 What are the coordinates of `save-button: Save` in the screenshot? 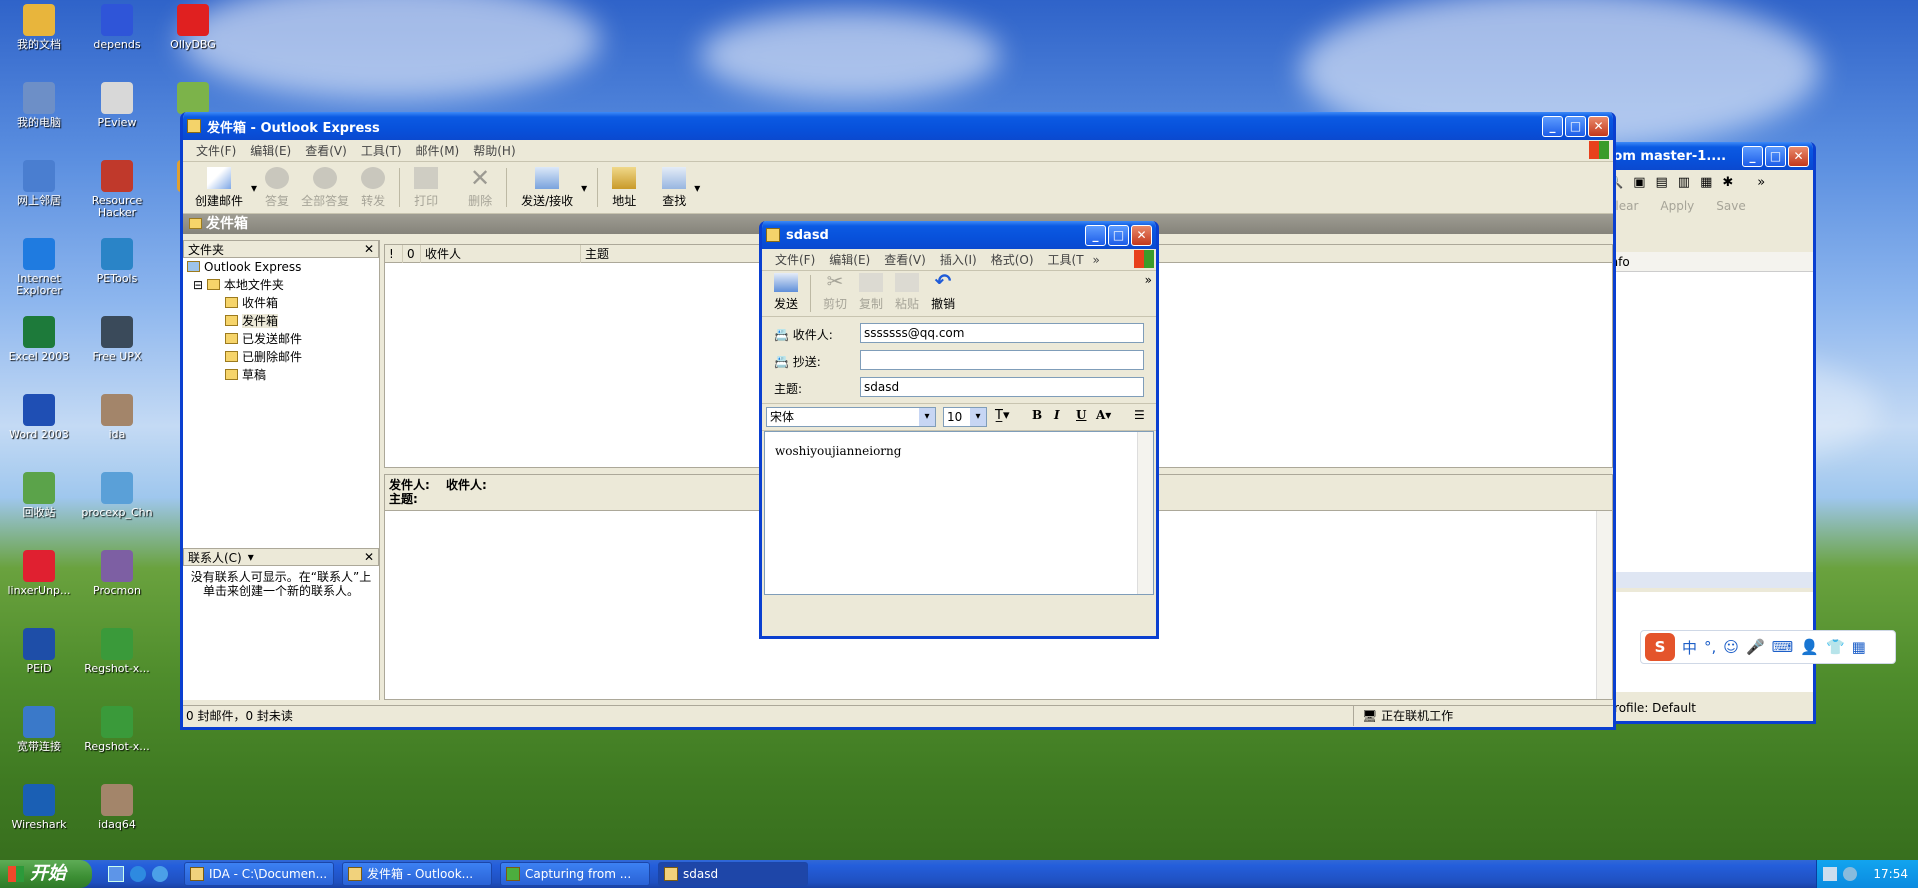 It's located at (1730, 206).